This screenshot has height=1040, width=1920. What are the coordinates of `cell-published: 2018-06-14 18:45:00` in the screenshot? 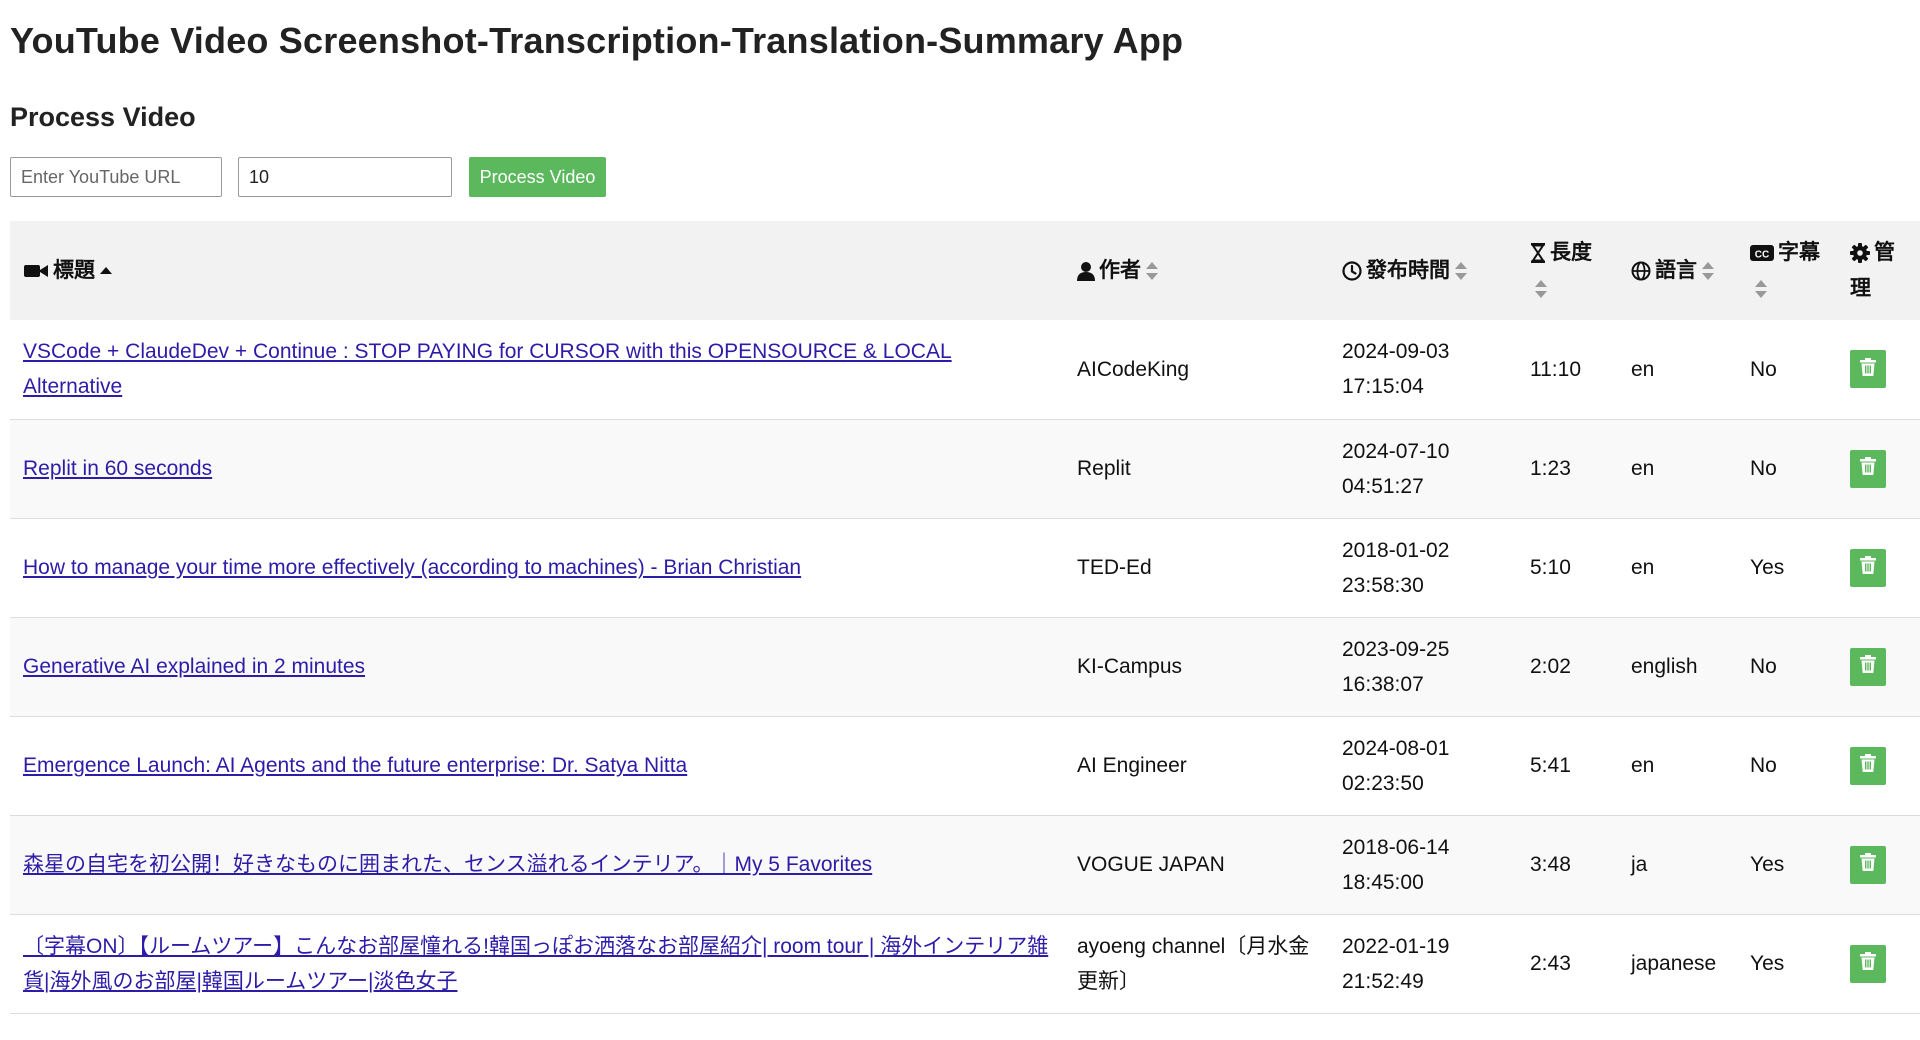 It's located at (1423, 864).